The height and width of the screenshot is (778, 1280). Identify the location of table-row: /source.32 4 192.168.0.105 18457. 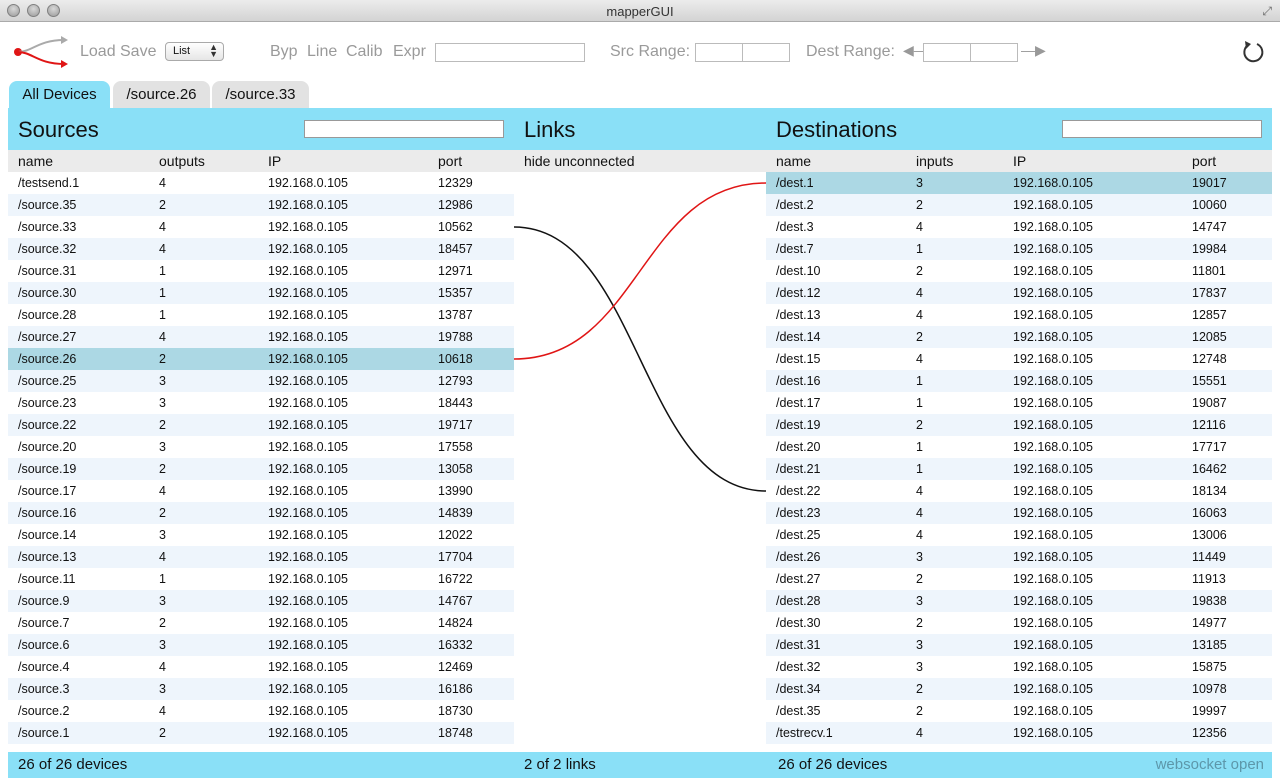
(261, 249).